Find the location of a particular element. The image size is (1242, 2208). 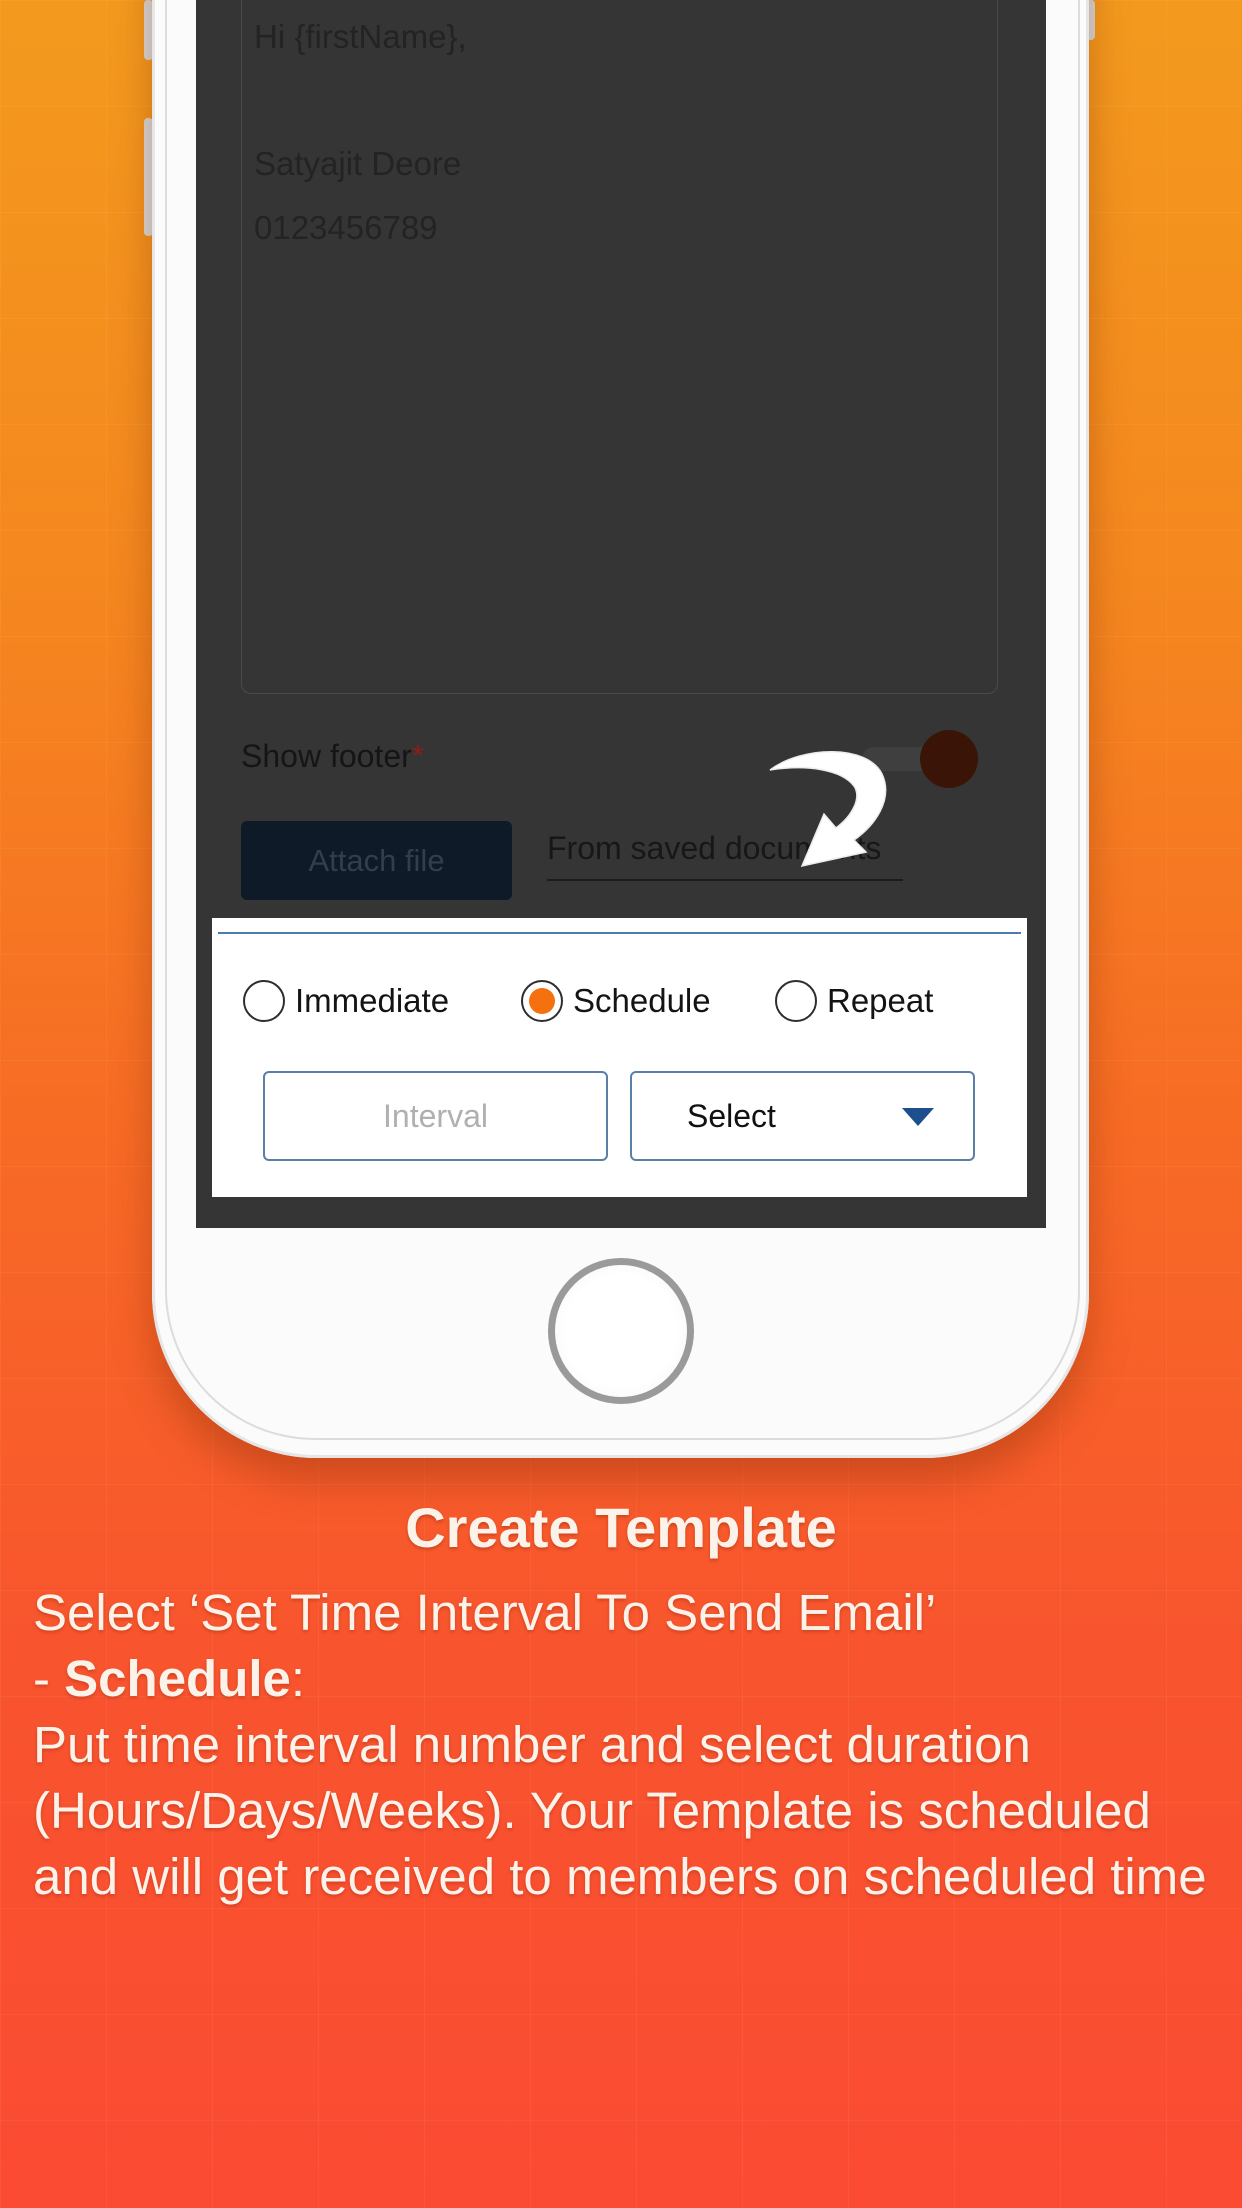

caption-title: Create Template is located at coordinates (621, 1527).